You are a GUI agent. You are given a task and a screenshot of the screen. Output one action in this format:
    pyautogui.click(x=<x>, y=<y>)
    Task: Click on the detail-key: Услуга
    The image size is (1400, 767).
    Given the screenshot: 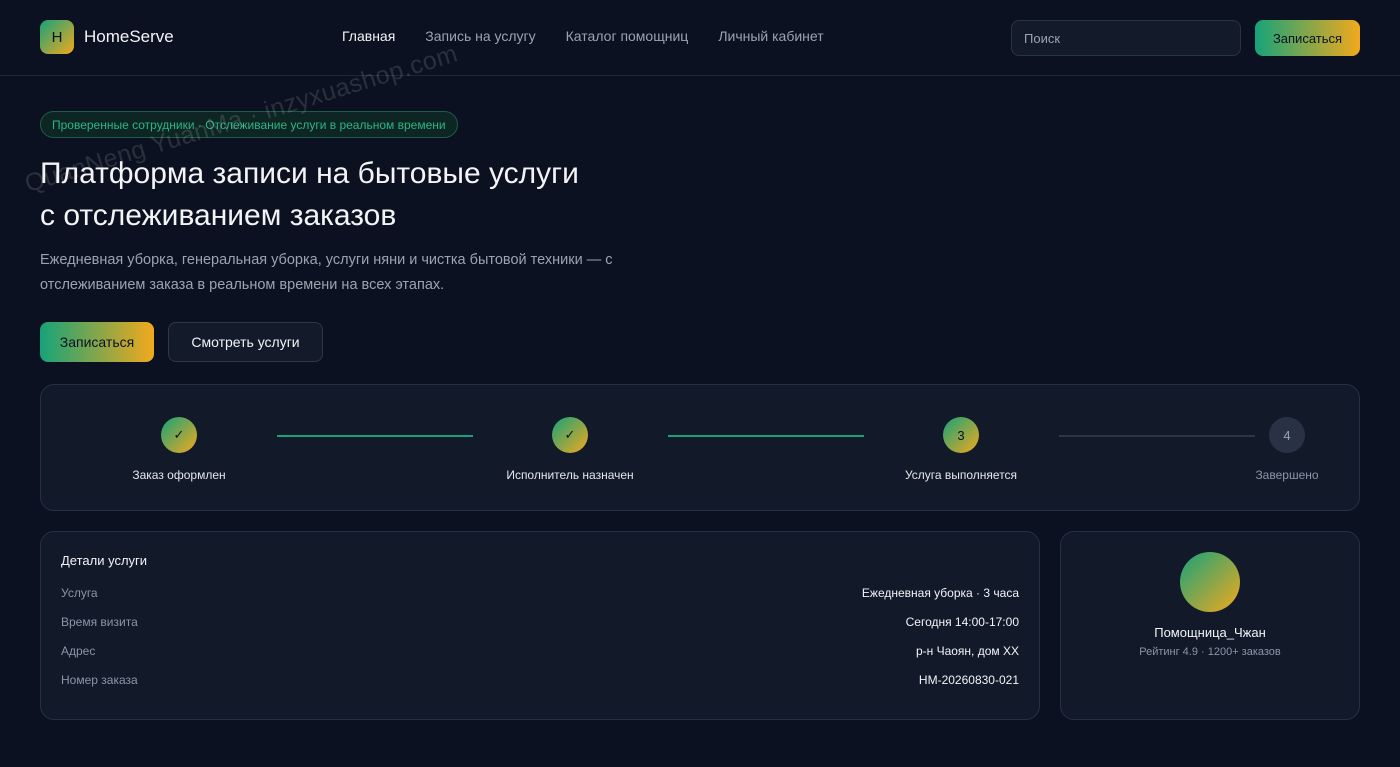 What is the action you would take?
    pyautogui.click(x=79, y=592)
    